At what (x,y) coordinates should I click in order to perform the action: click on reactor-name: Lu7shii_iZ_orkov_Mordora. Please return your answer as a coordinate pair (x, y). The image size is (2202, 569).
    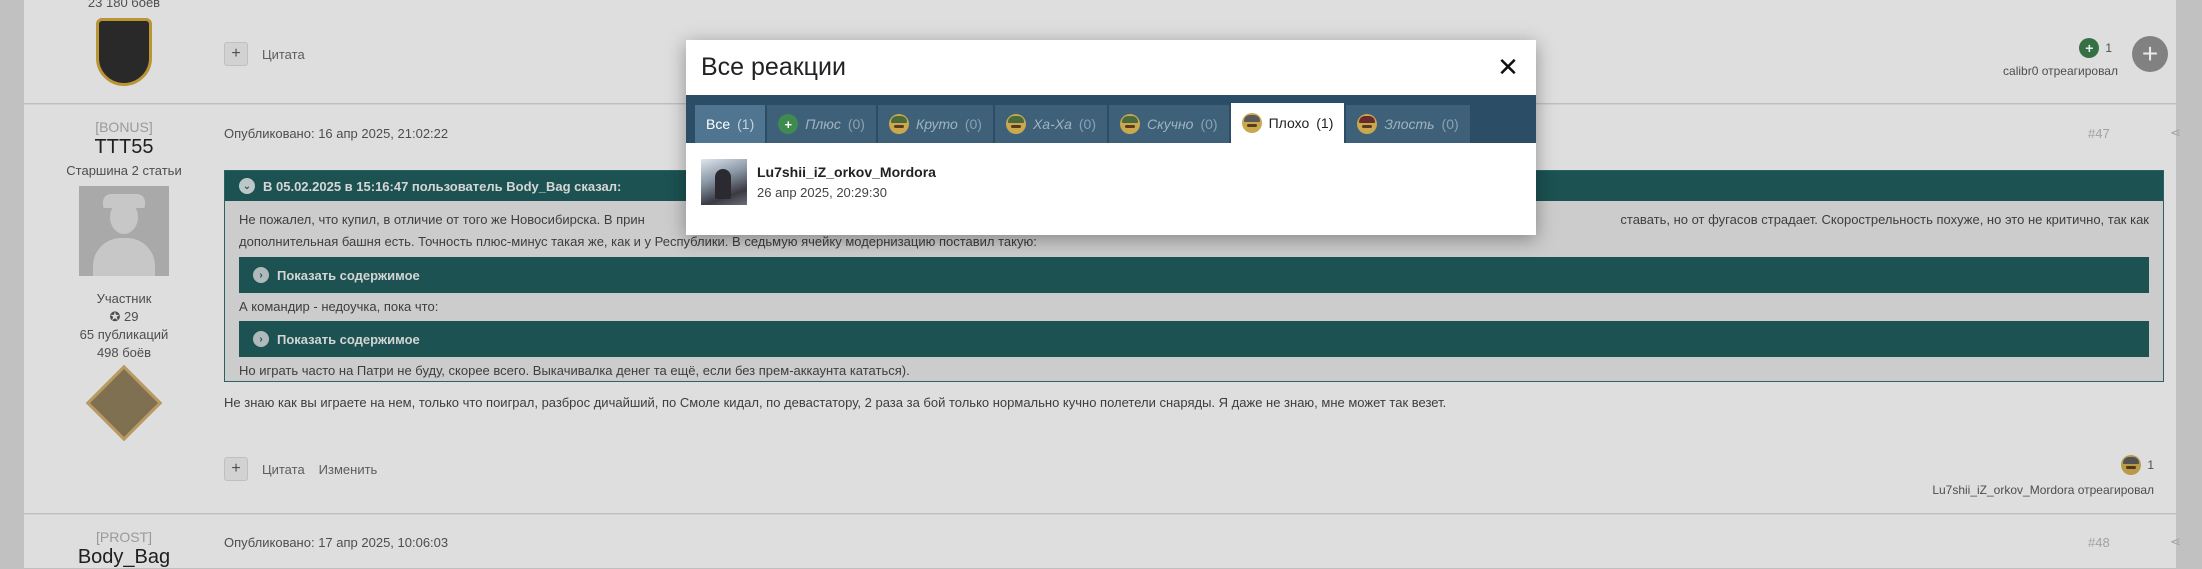
    Looking at the image, I should click on (846, 172).